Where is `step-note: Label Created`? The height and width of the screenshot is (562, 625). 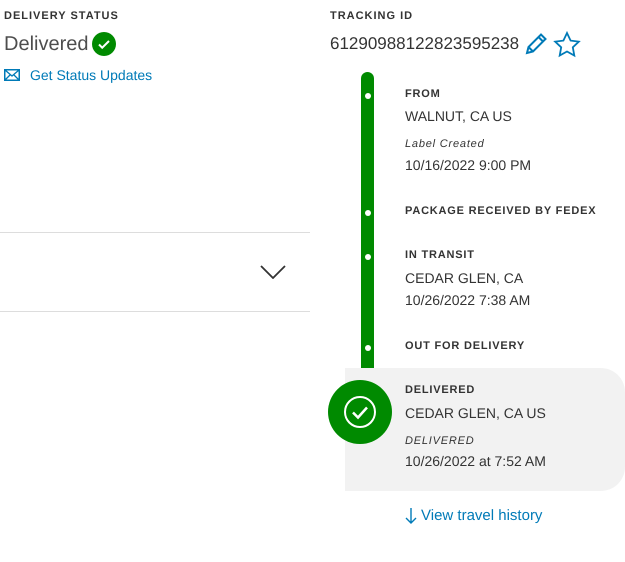 step-note: Label Created is located at coordinates (445, 144).